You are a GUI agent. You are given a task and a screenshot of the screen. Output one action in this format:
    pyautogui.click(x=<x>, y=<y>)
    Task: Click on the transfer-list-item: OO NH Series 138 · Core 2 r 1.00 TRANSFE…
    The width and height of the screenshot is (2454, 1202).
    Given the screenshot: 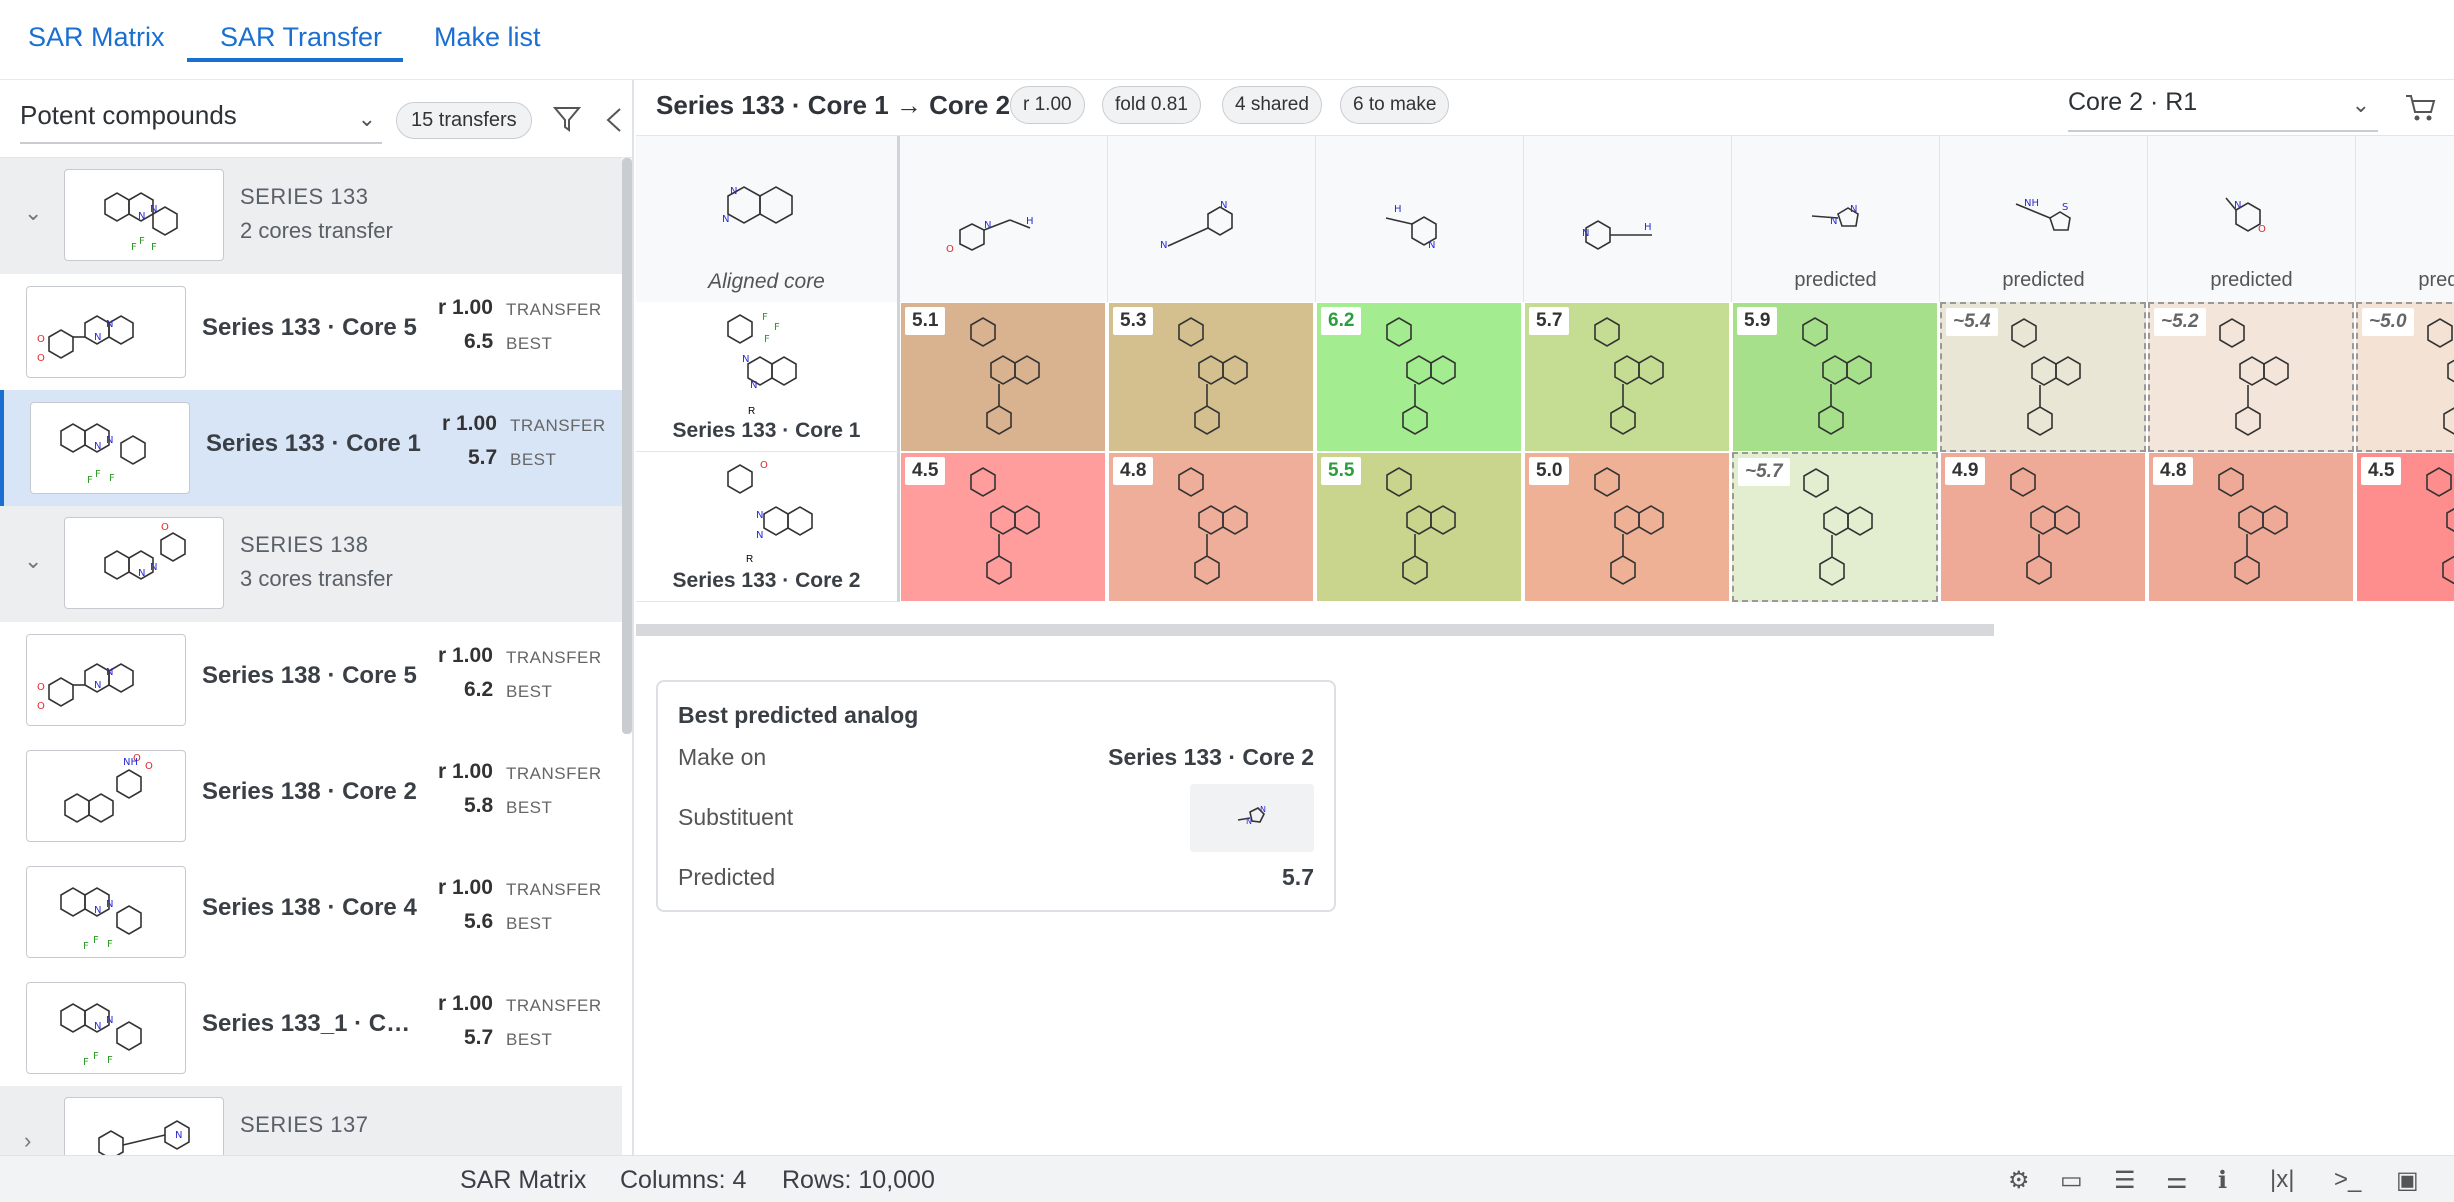 What is the action you would take?
    pyautogui.click(x=311, y=796)
    